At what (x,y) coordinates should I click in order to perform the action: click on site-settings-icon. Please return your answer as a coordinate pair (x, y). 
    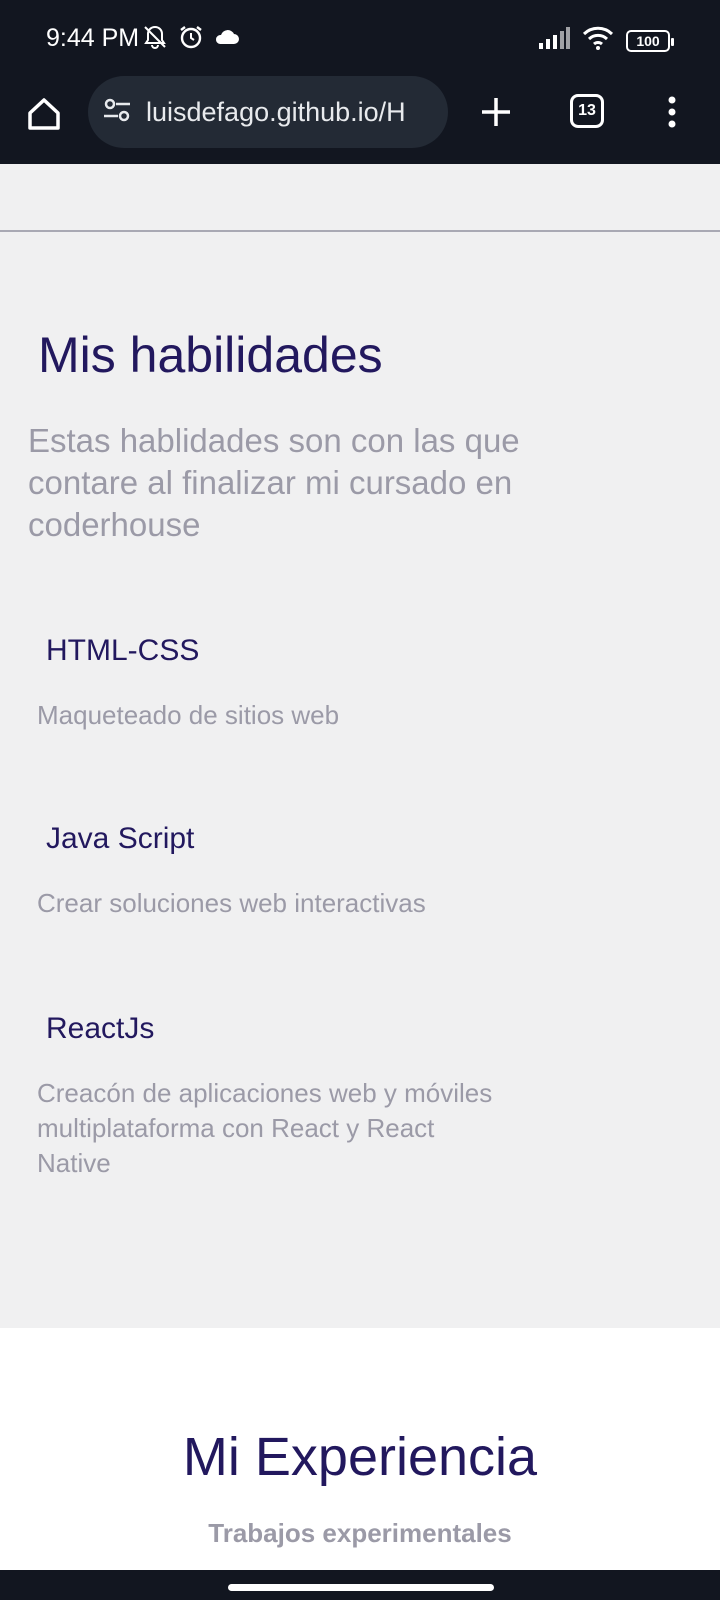
    Looking at the image, I should click on (117, 112).